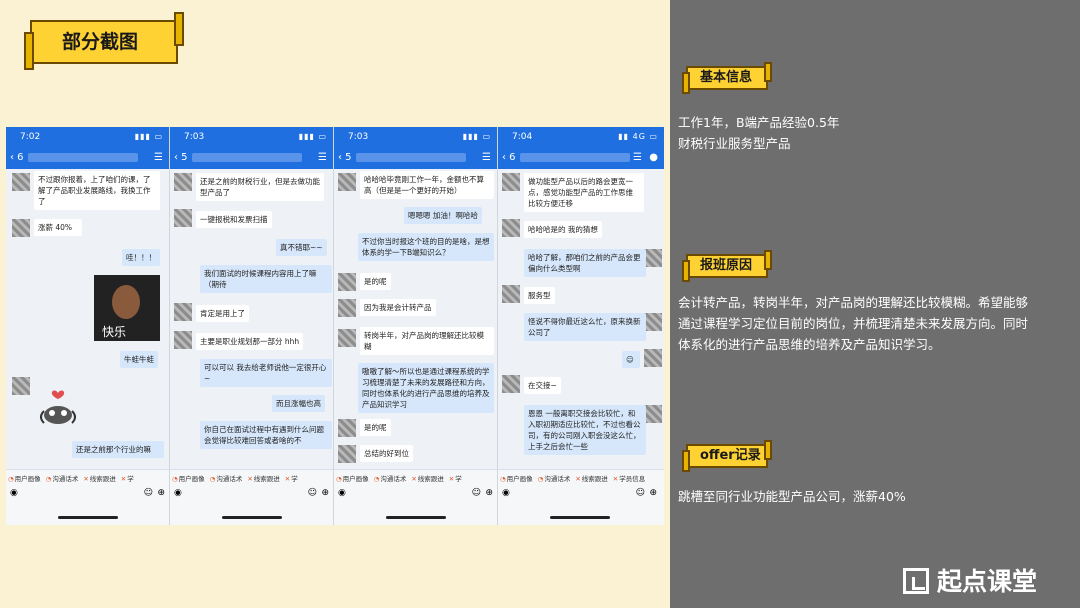 This screenshot has height=608, width=1080. Describe the element at coordinates (542, 385) in the screenshot. I see `message-bubble: 在交接~` at that location.